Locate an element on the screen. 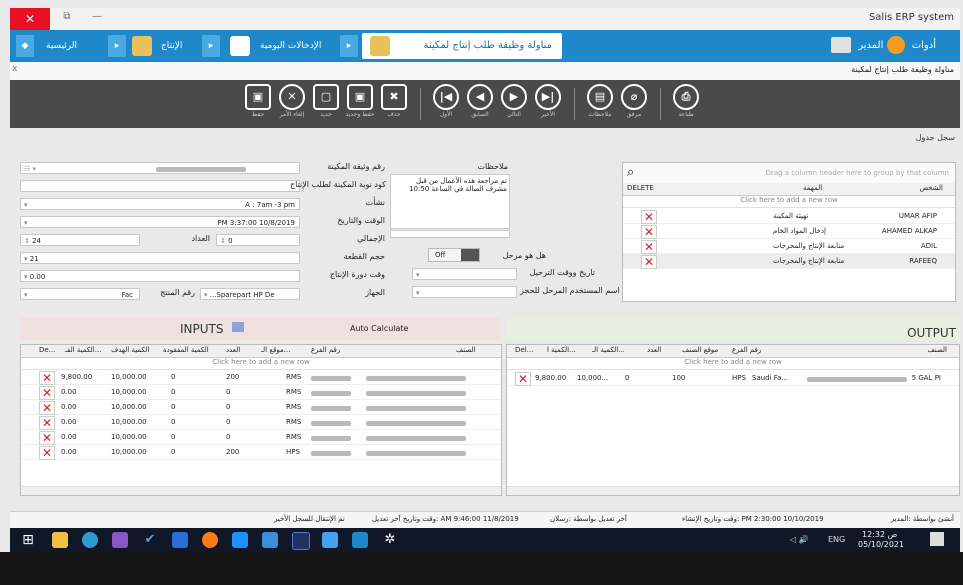  transfer-toggle: Off is located at coordinates (454, 255).